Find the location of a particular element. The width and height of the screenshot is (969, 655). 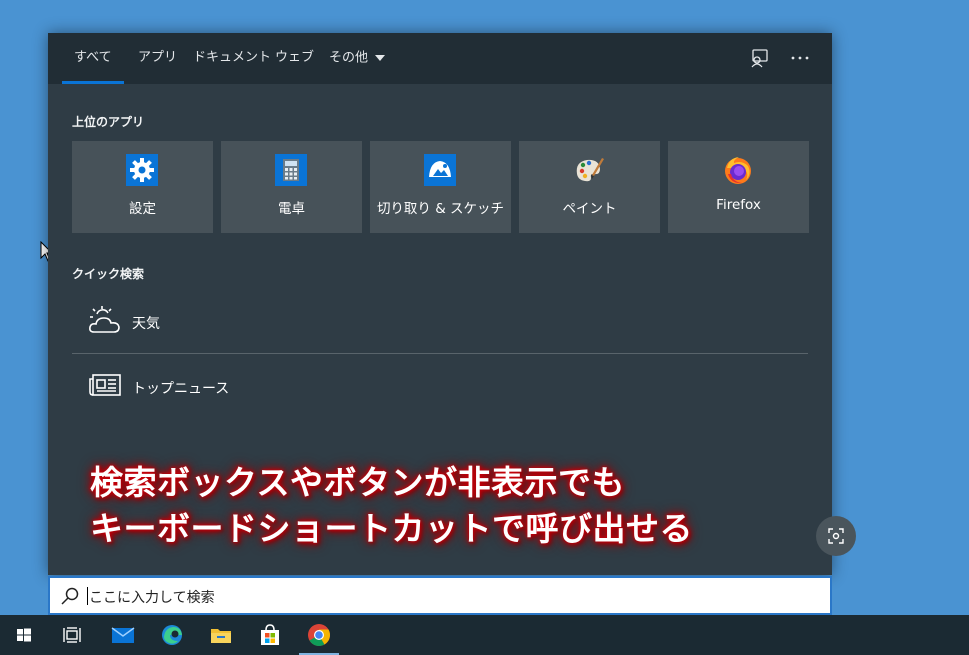

top-apps-heading: 上位のアプリ is located at coordinates (108, 122).